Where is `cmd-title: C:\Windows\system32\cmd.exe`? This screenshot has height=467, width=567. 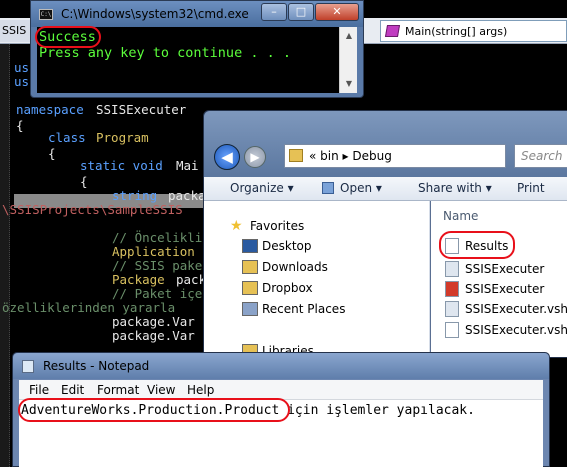
cmd-title: C:\Windows\system32\cmd.exe is located at coordinates (155, 14).